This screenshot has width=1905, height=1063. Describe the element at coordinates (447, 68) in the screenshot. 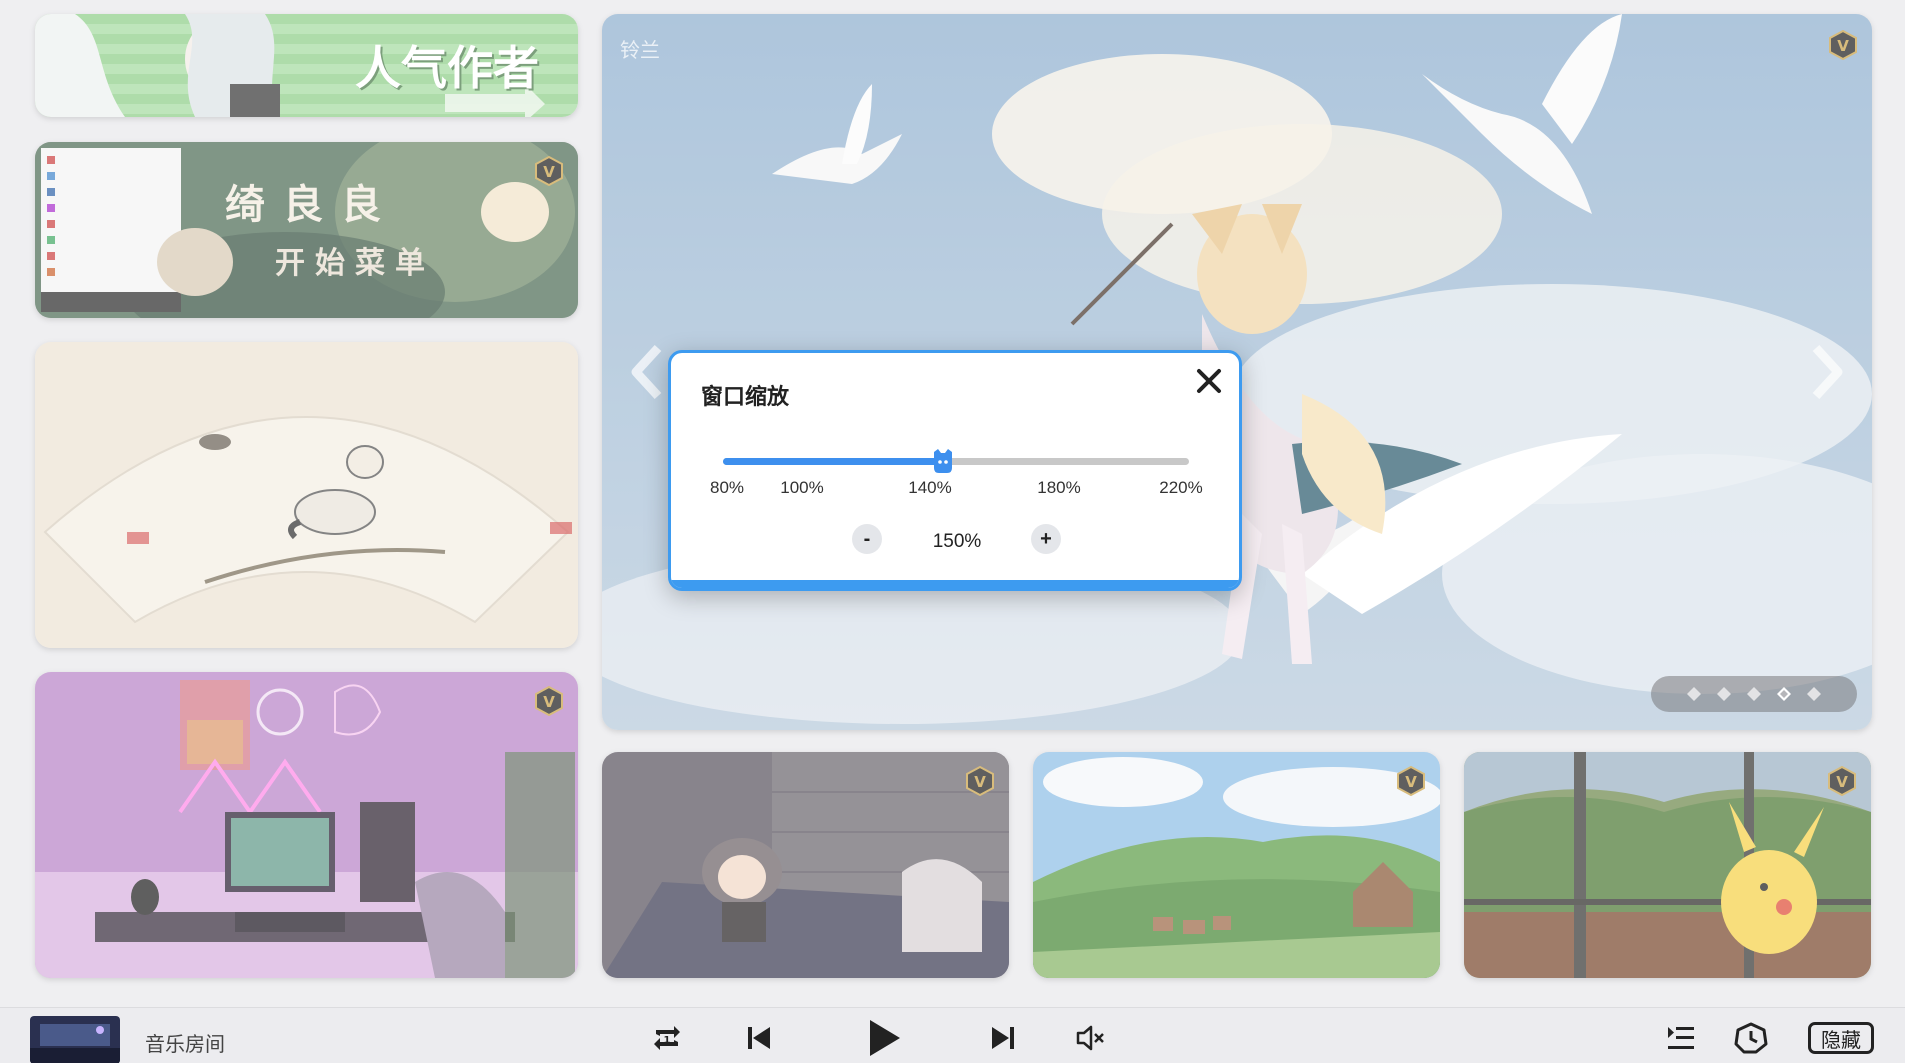

I see `banner-title: 人气作者` at that location.